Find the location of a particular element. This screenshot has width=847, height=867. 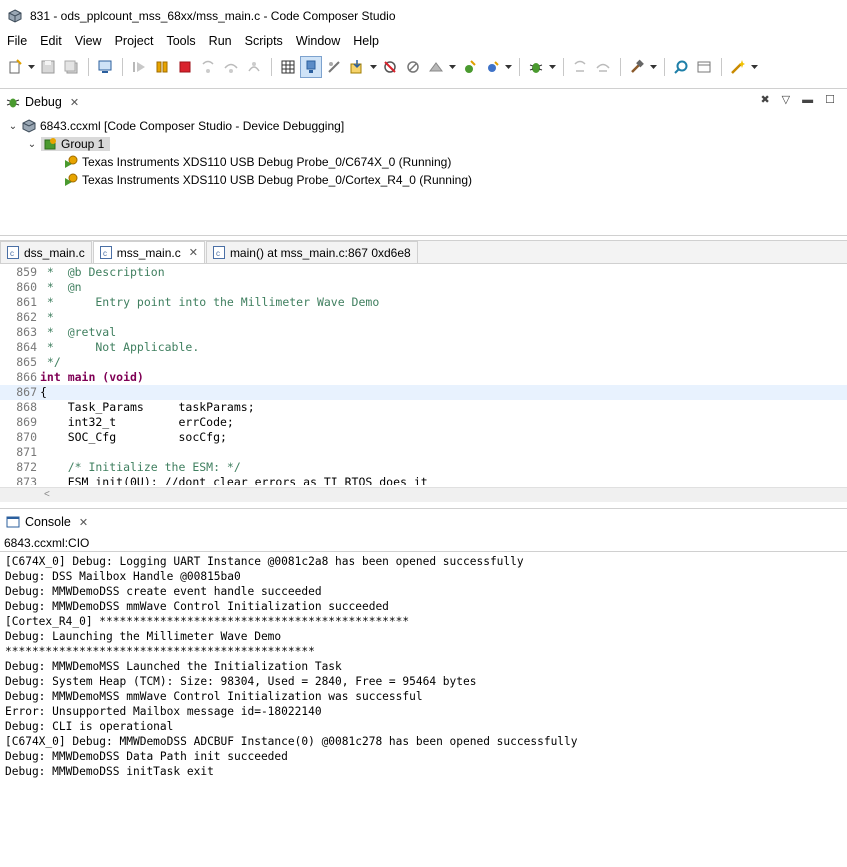

open-perspective-icon is located at coordinates (704, 67).